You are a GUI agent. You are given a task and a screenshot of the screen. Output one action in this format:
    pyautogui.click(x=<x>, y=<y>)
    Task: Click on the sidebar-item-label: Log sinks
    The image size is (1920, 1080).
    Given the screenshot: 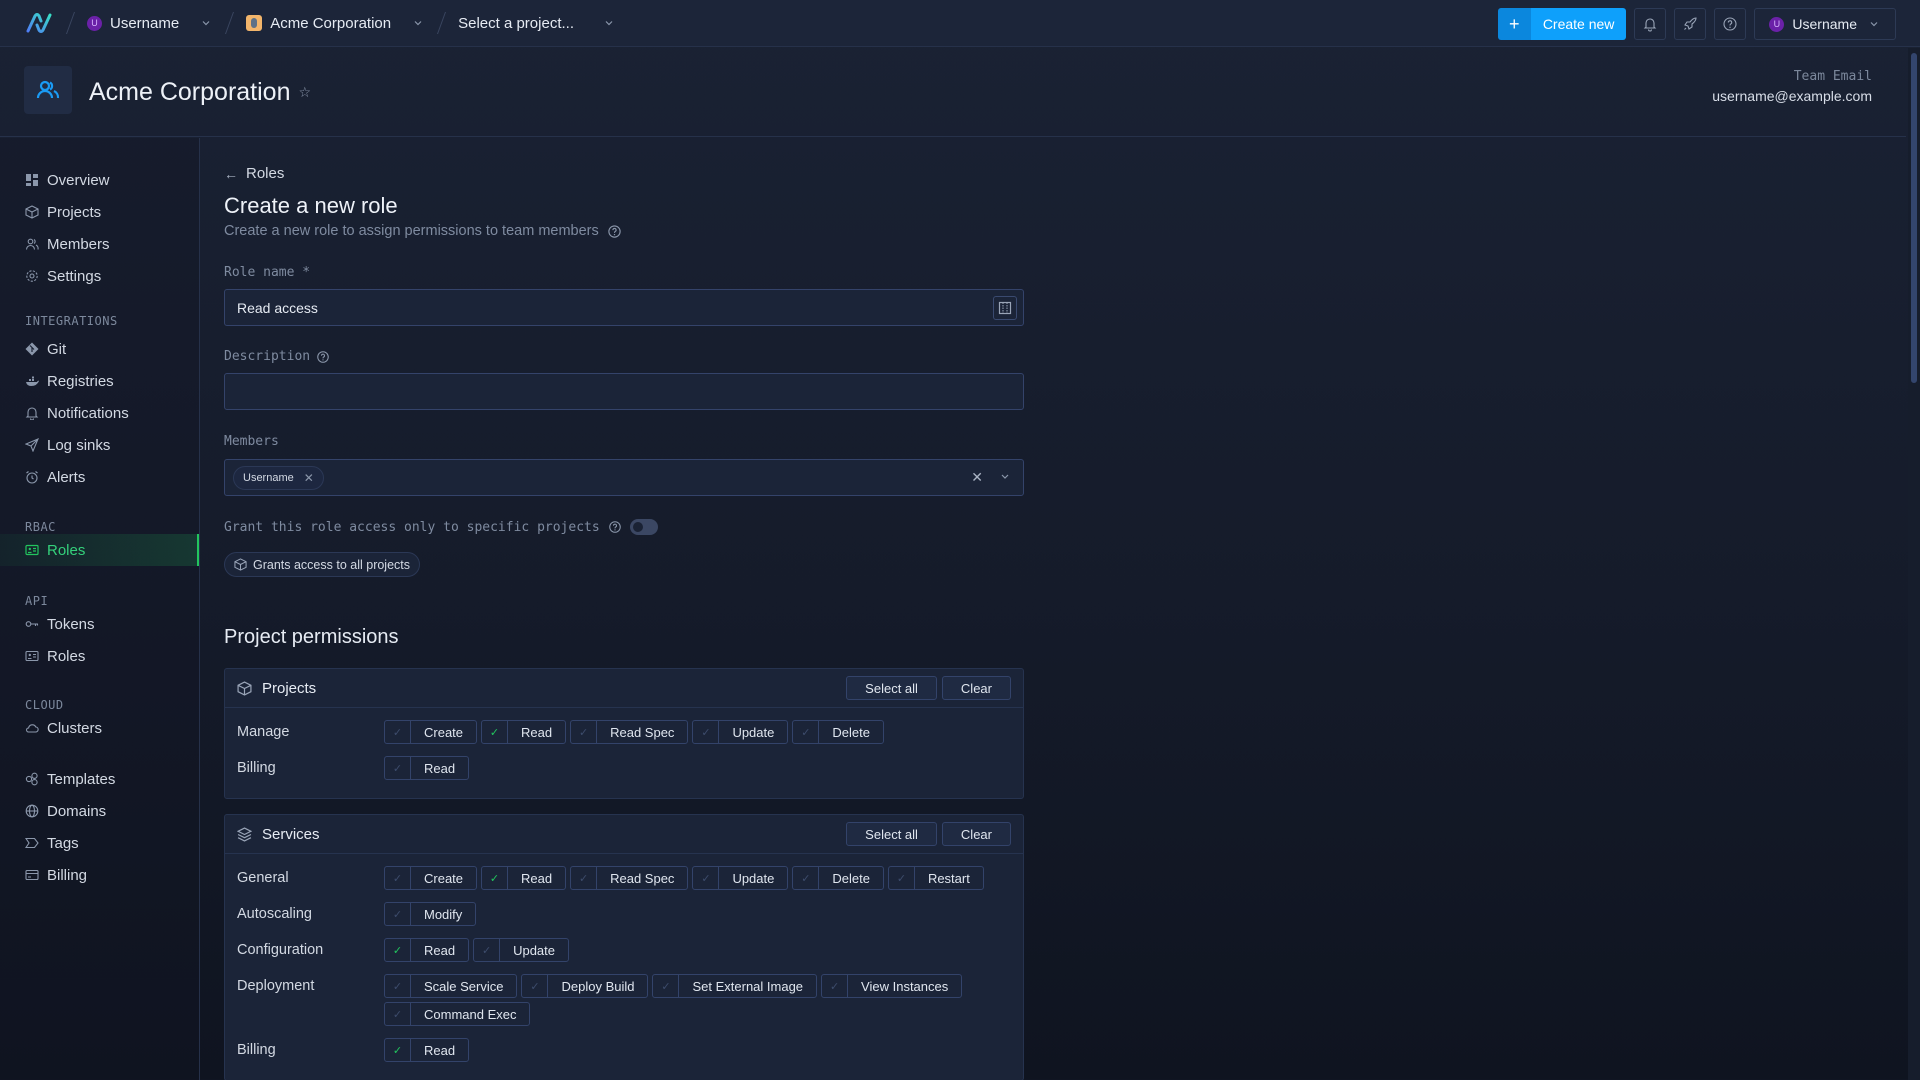 What is the action you would take?
    pyautogui.click(x=79, y=445)
    